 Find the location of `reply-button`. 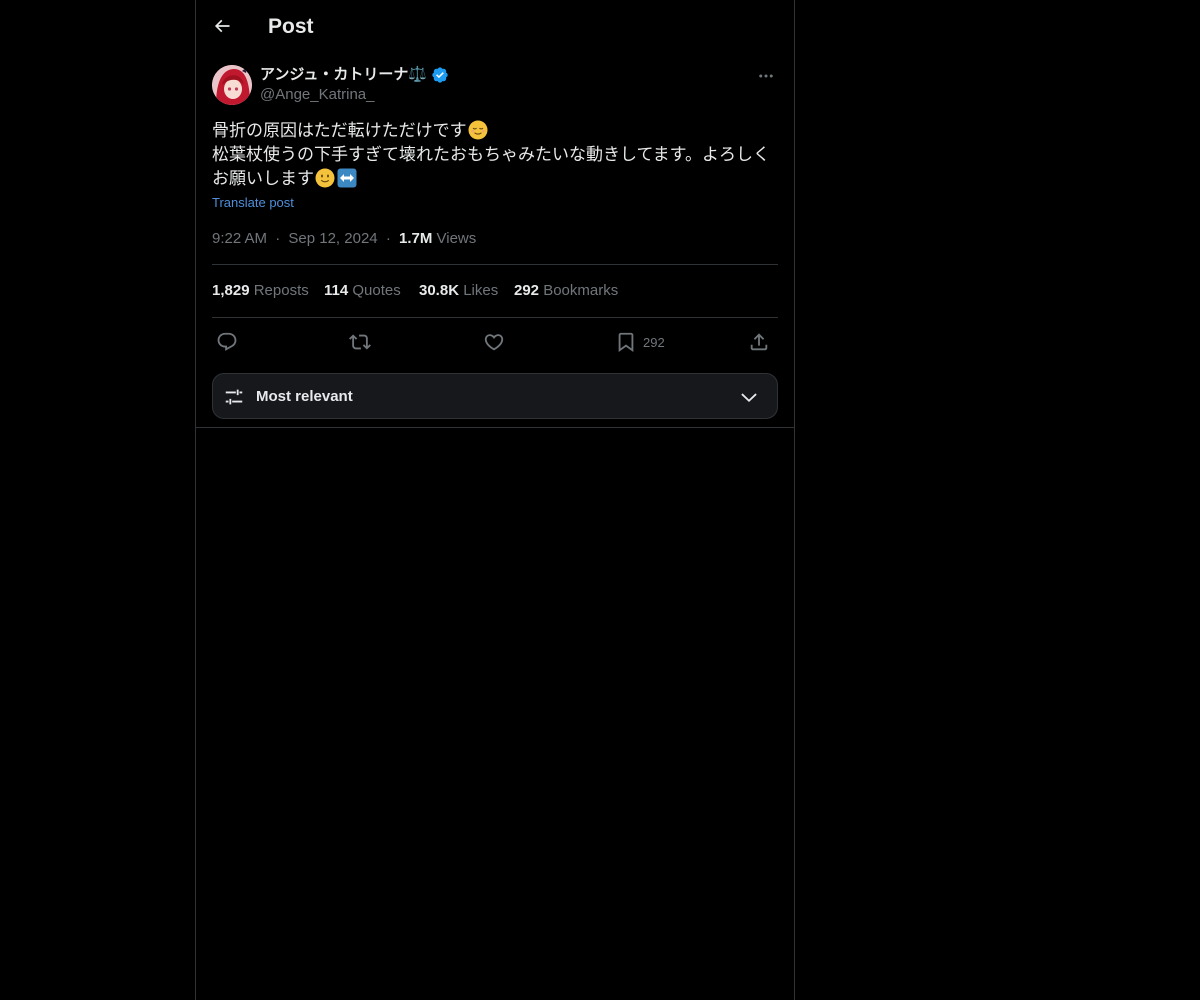

reply-button is located at coordinates (227, 342).